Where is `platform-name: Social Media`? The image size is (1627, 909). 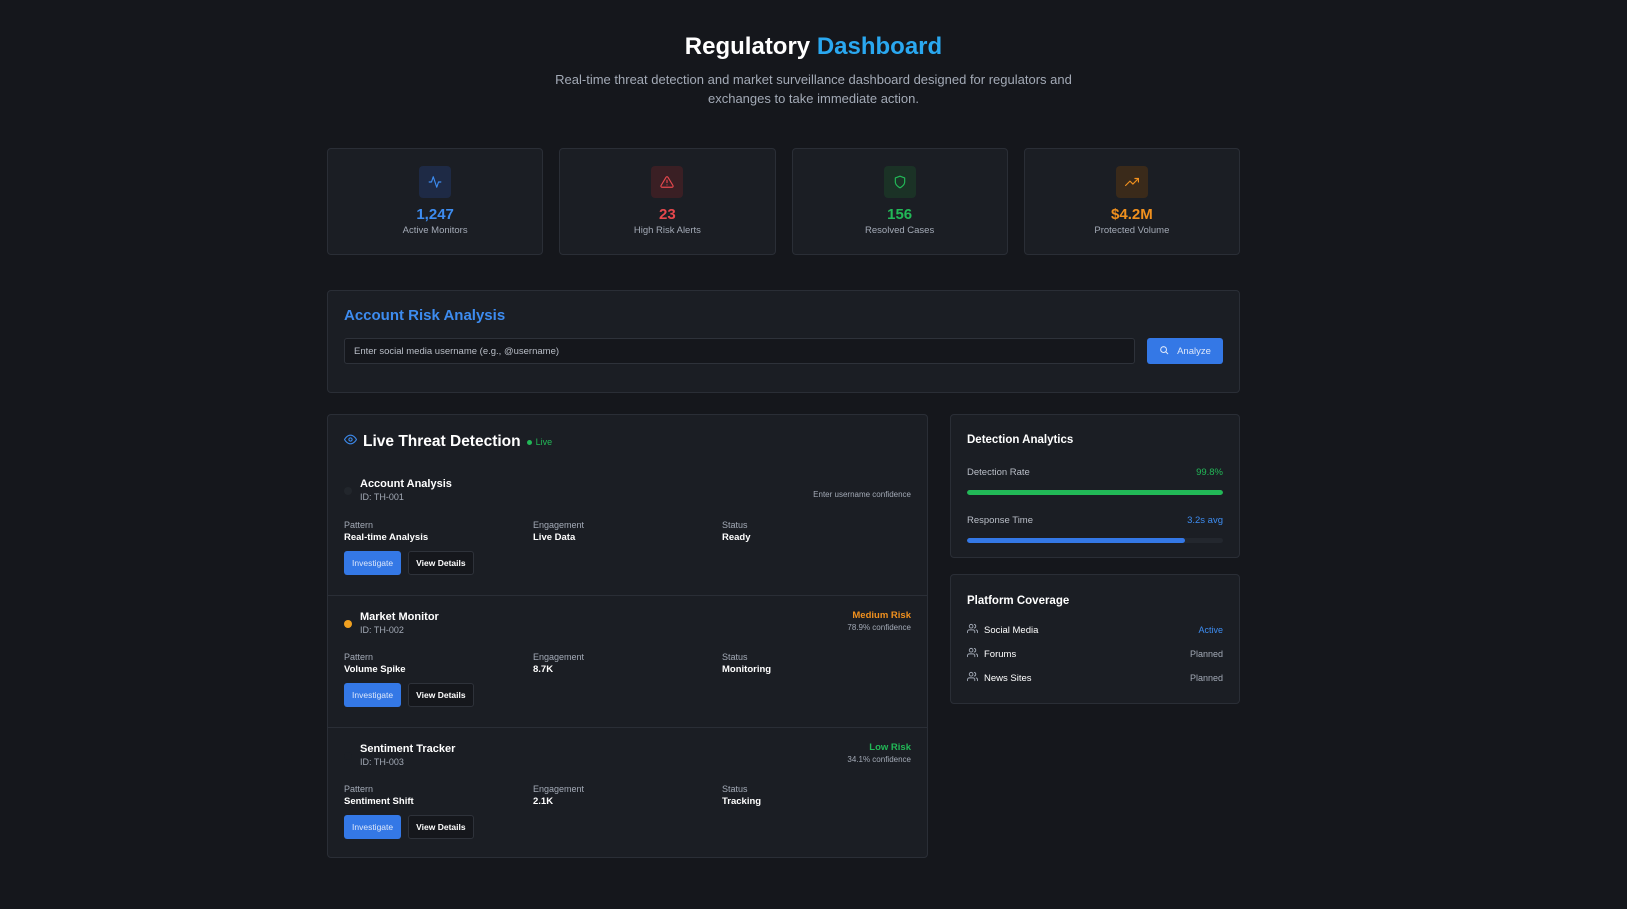 platform-name: Social Media is located at coordinates (1011, 630).